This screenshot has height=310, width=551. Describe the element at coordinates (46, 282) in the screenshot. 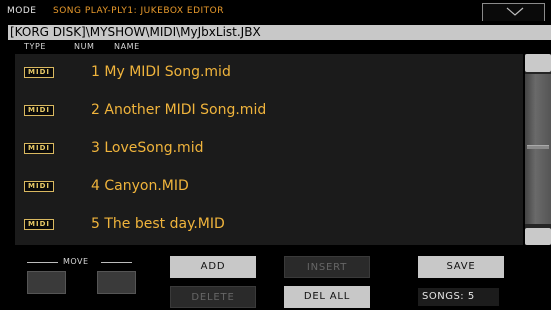

I see `move-up-button` at that location.